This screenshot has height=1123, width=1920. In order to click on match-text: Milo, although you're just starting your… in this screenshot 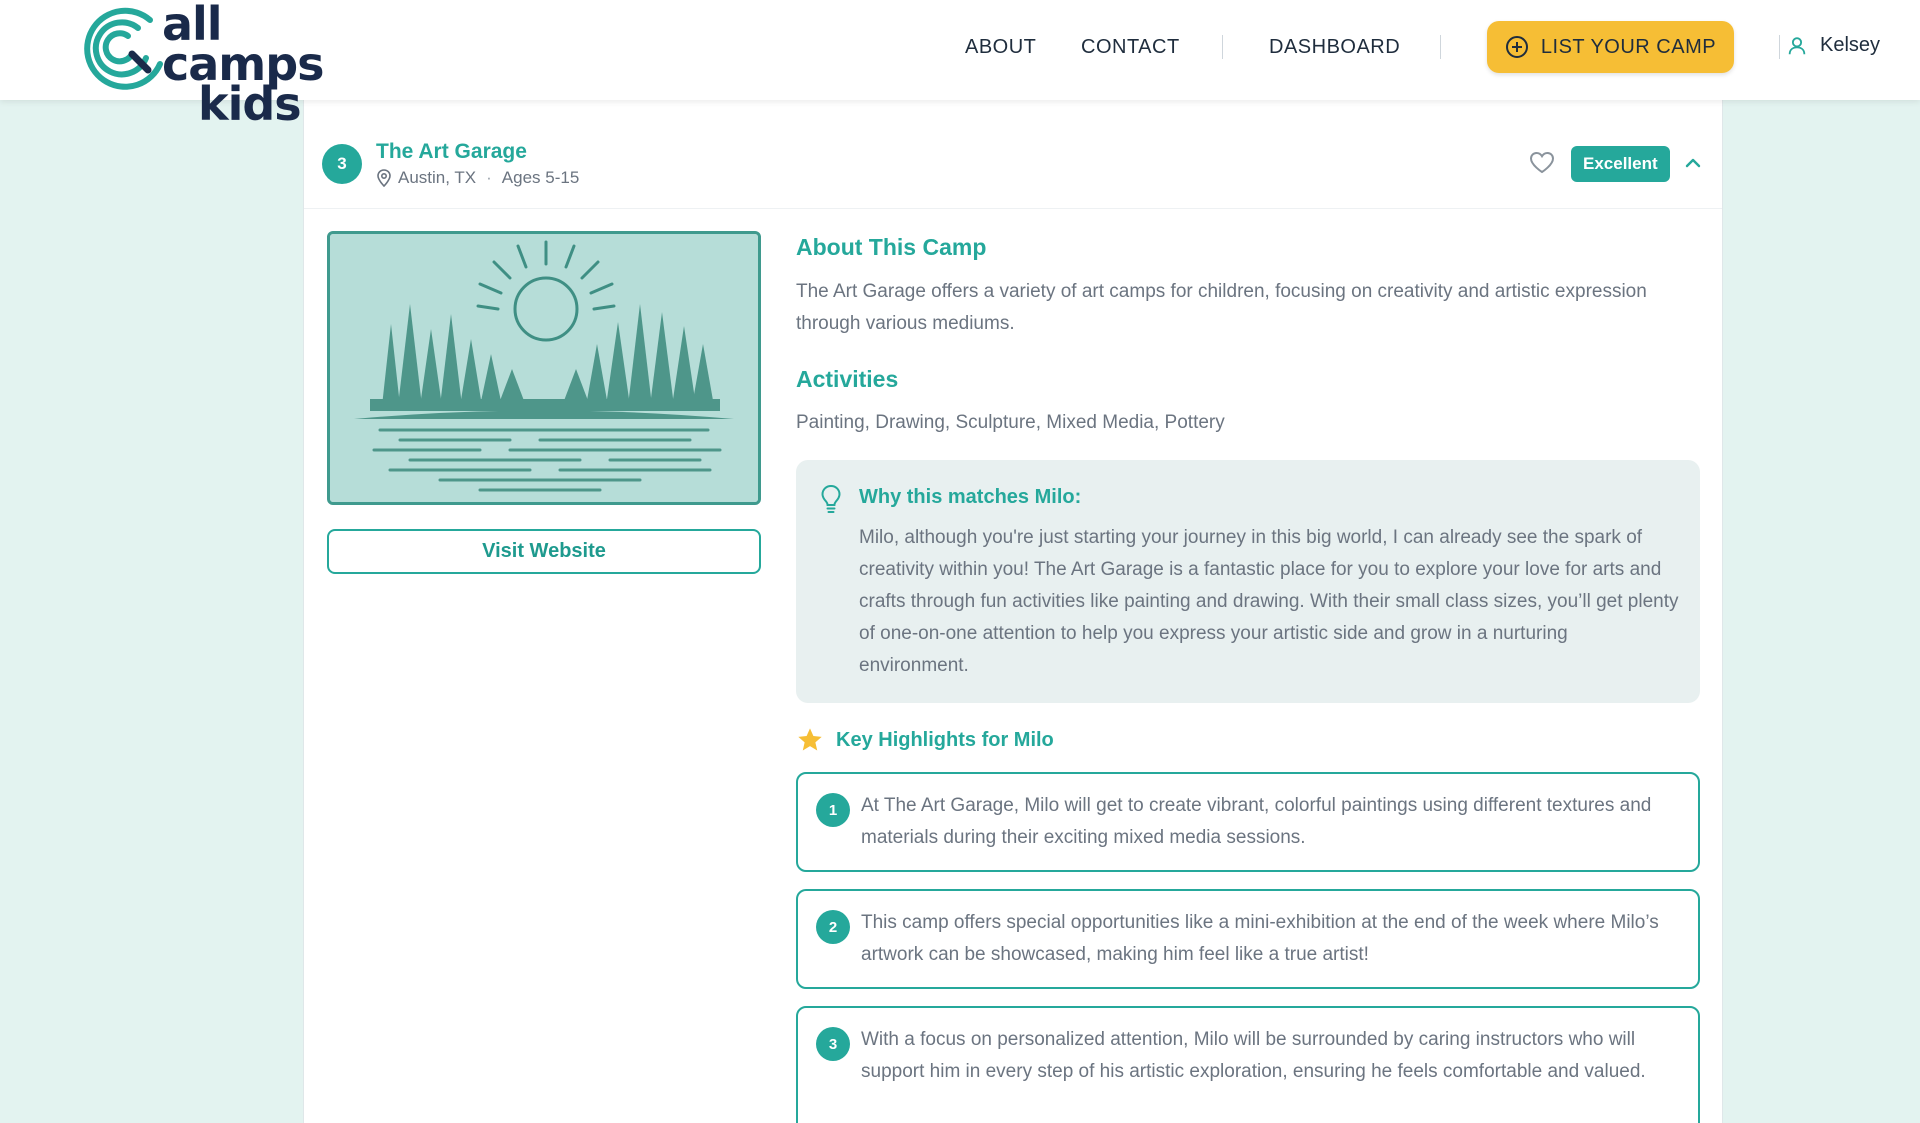, I will do `click(1269, 601)`.